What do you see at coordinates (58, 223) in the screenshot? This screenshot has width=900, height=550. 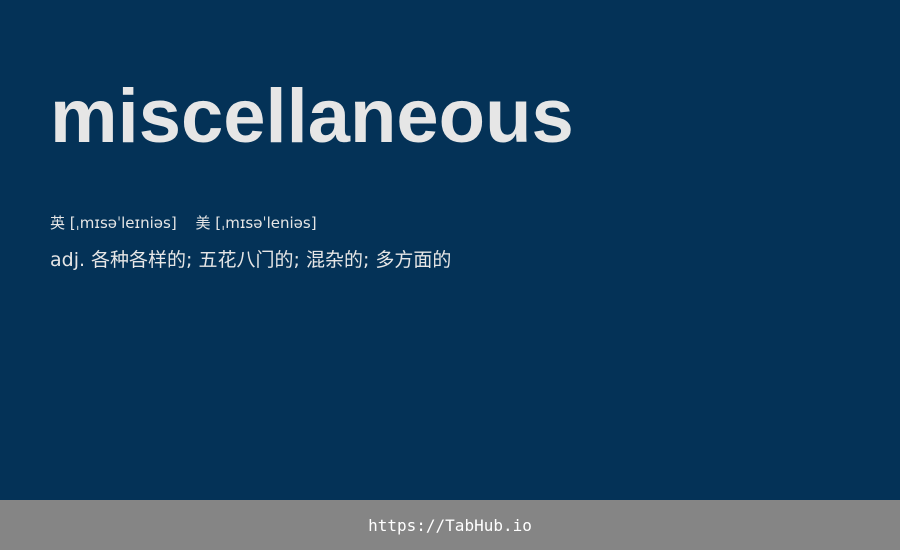 I see `phonetic-uk-label: 英` at bounding box center [58, 223].